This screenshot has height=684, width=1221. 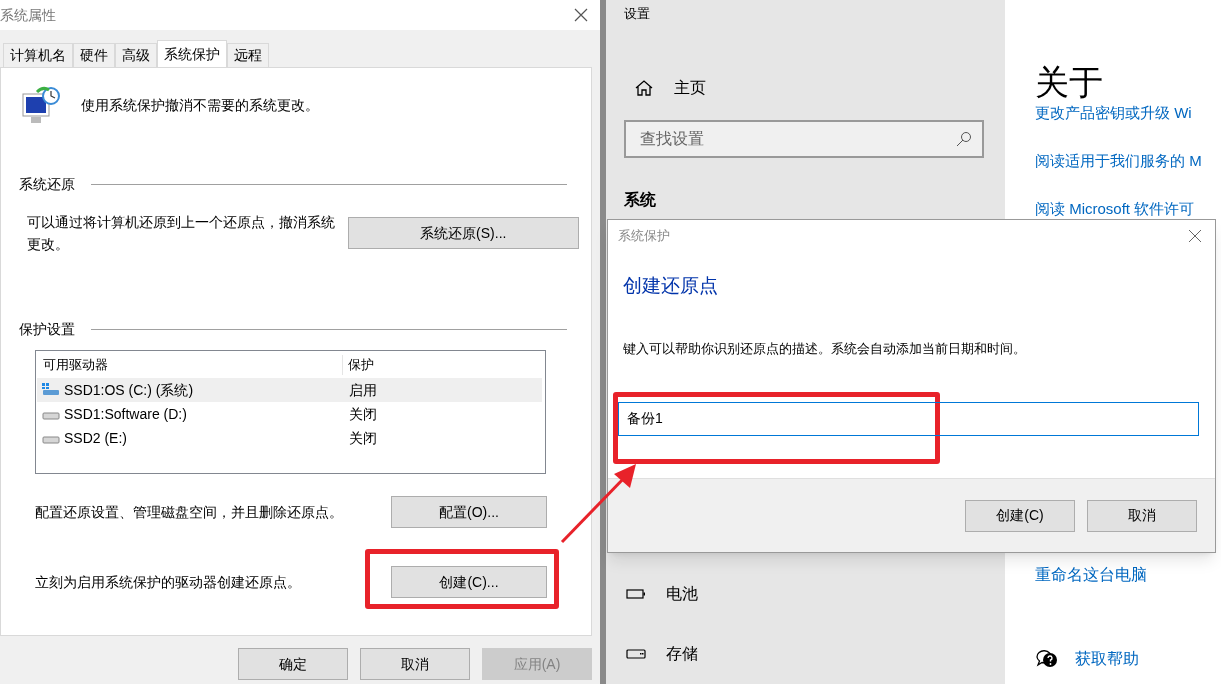 I want to click on tab: 远程, so click(x=248, y=55).